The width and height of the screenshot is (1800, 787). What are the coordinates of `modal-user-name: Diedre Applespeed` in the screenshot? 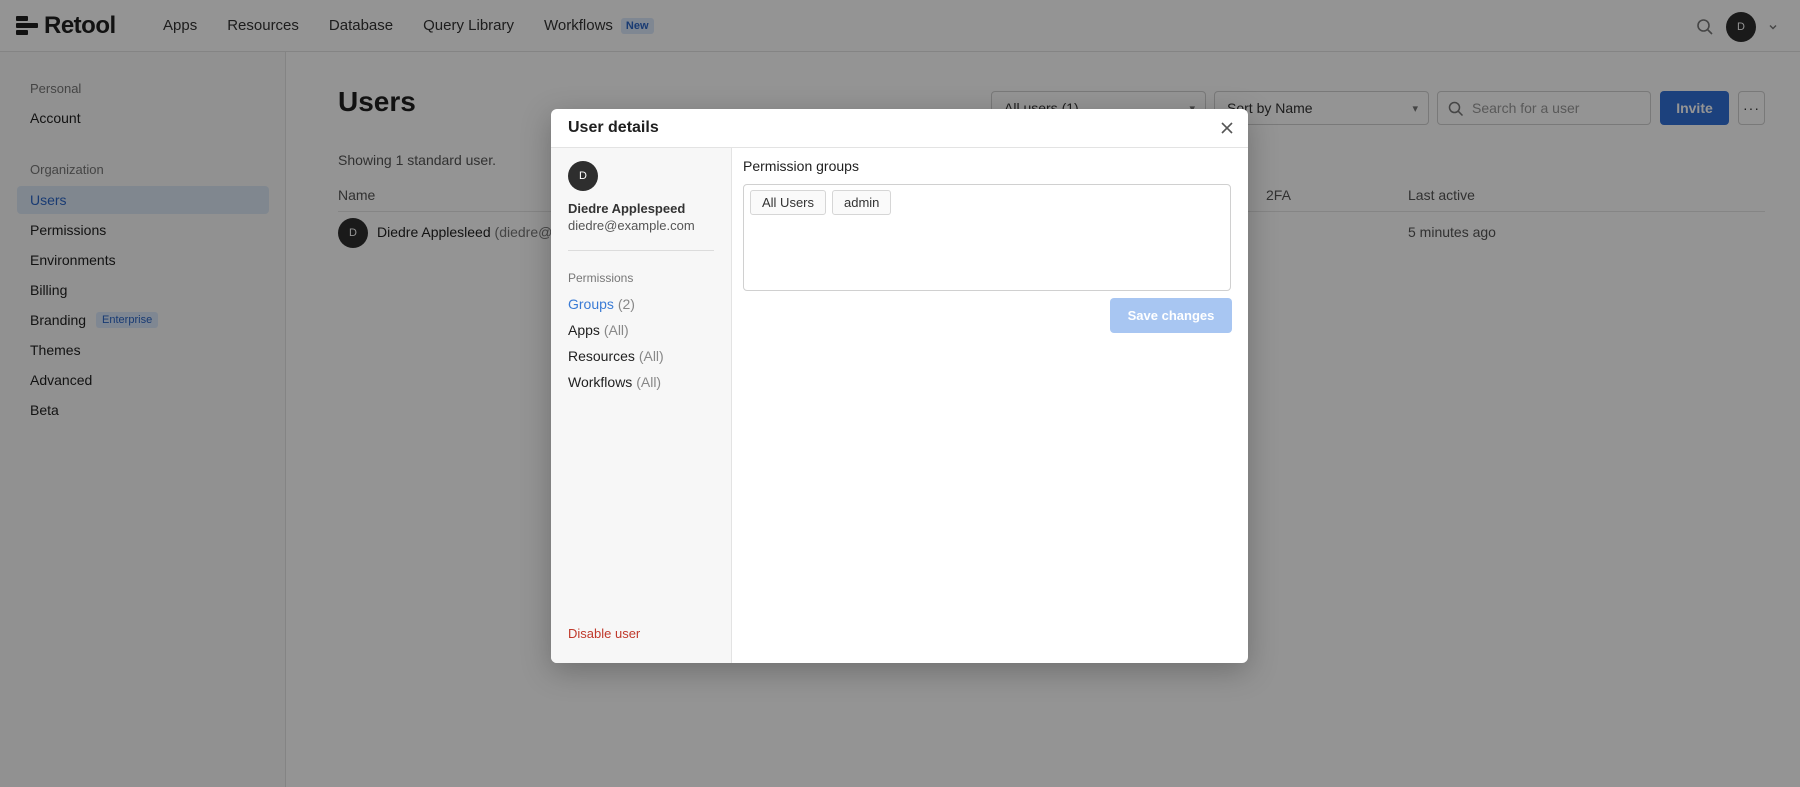 It's located at (627, 208).